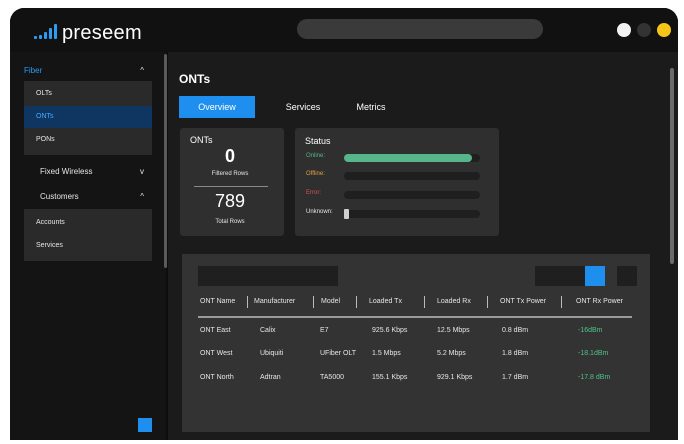  I want to click on cell-manufacturer: Adtran, so click(270, 377).